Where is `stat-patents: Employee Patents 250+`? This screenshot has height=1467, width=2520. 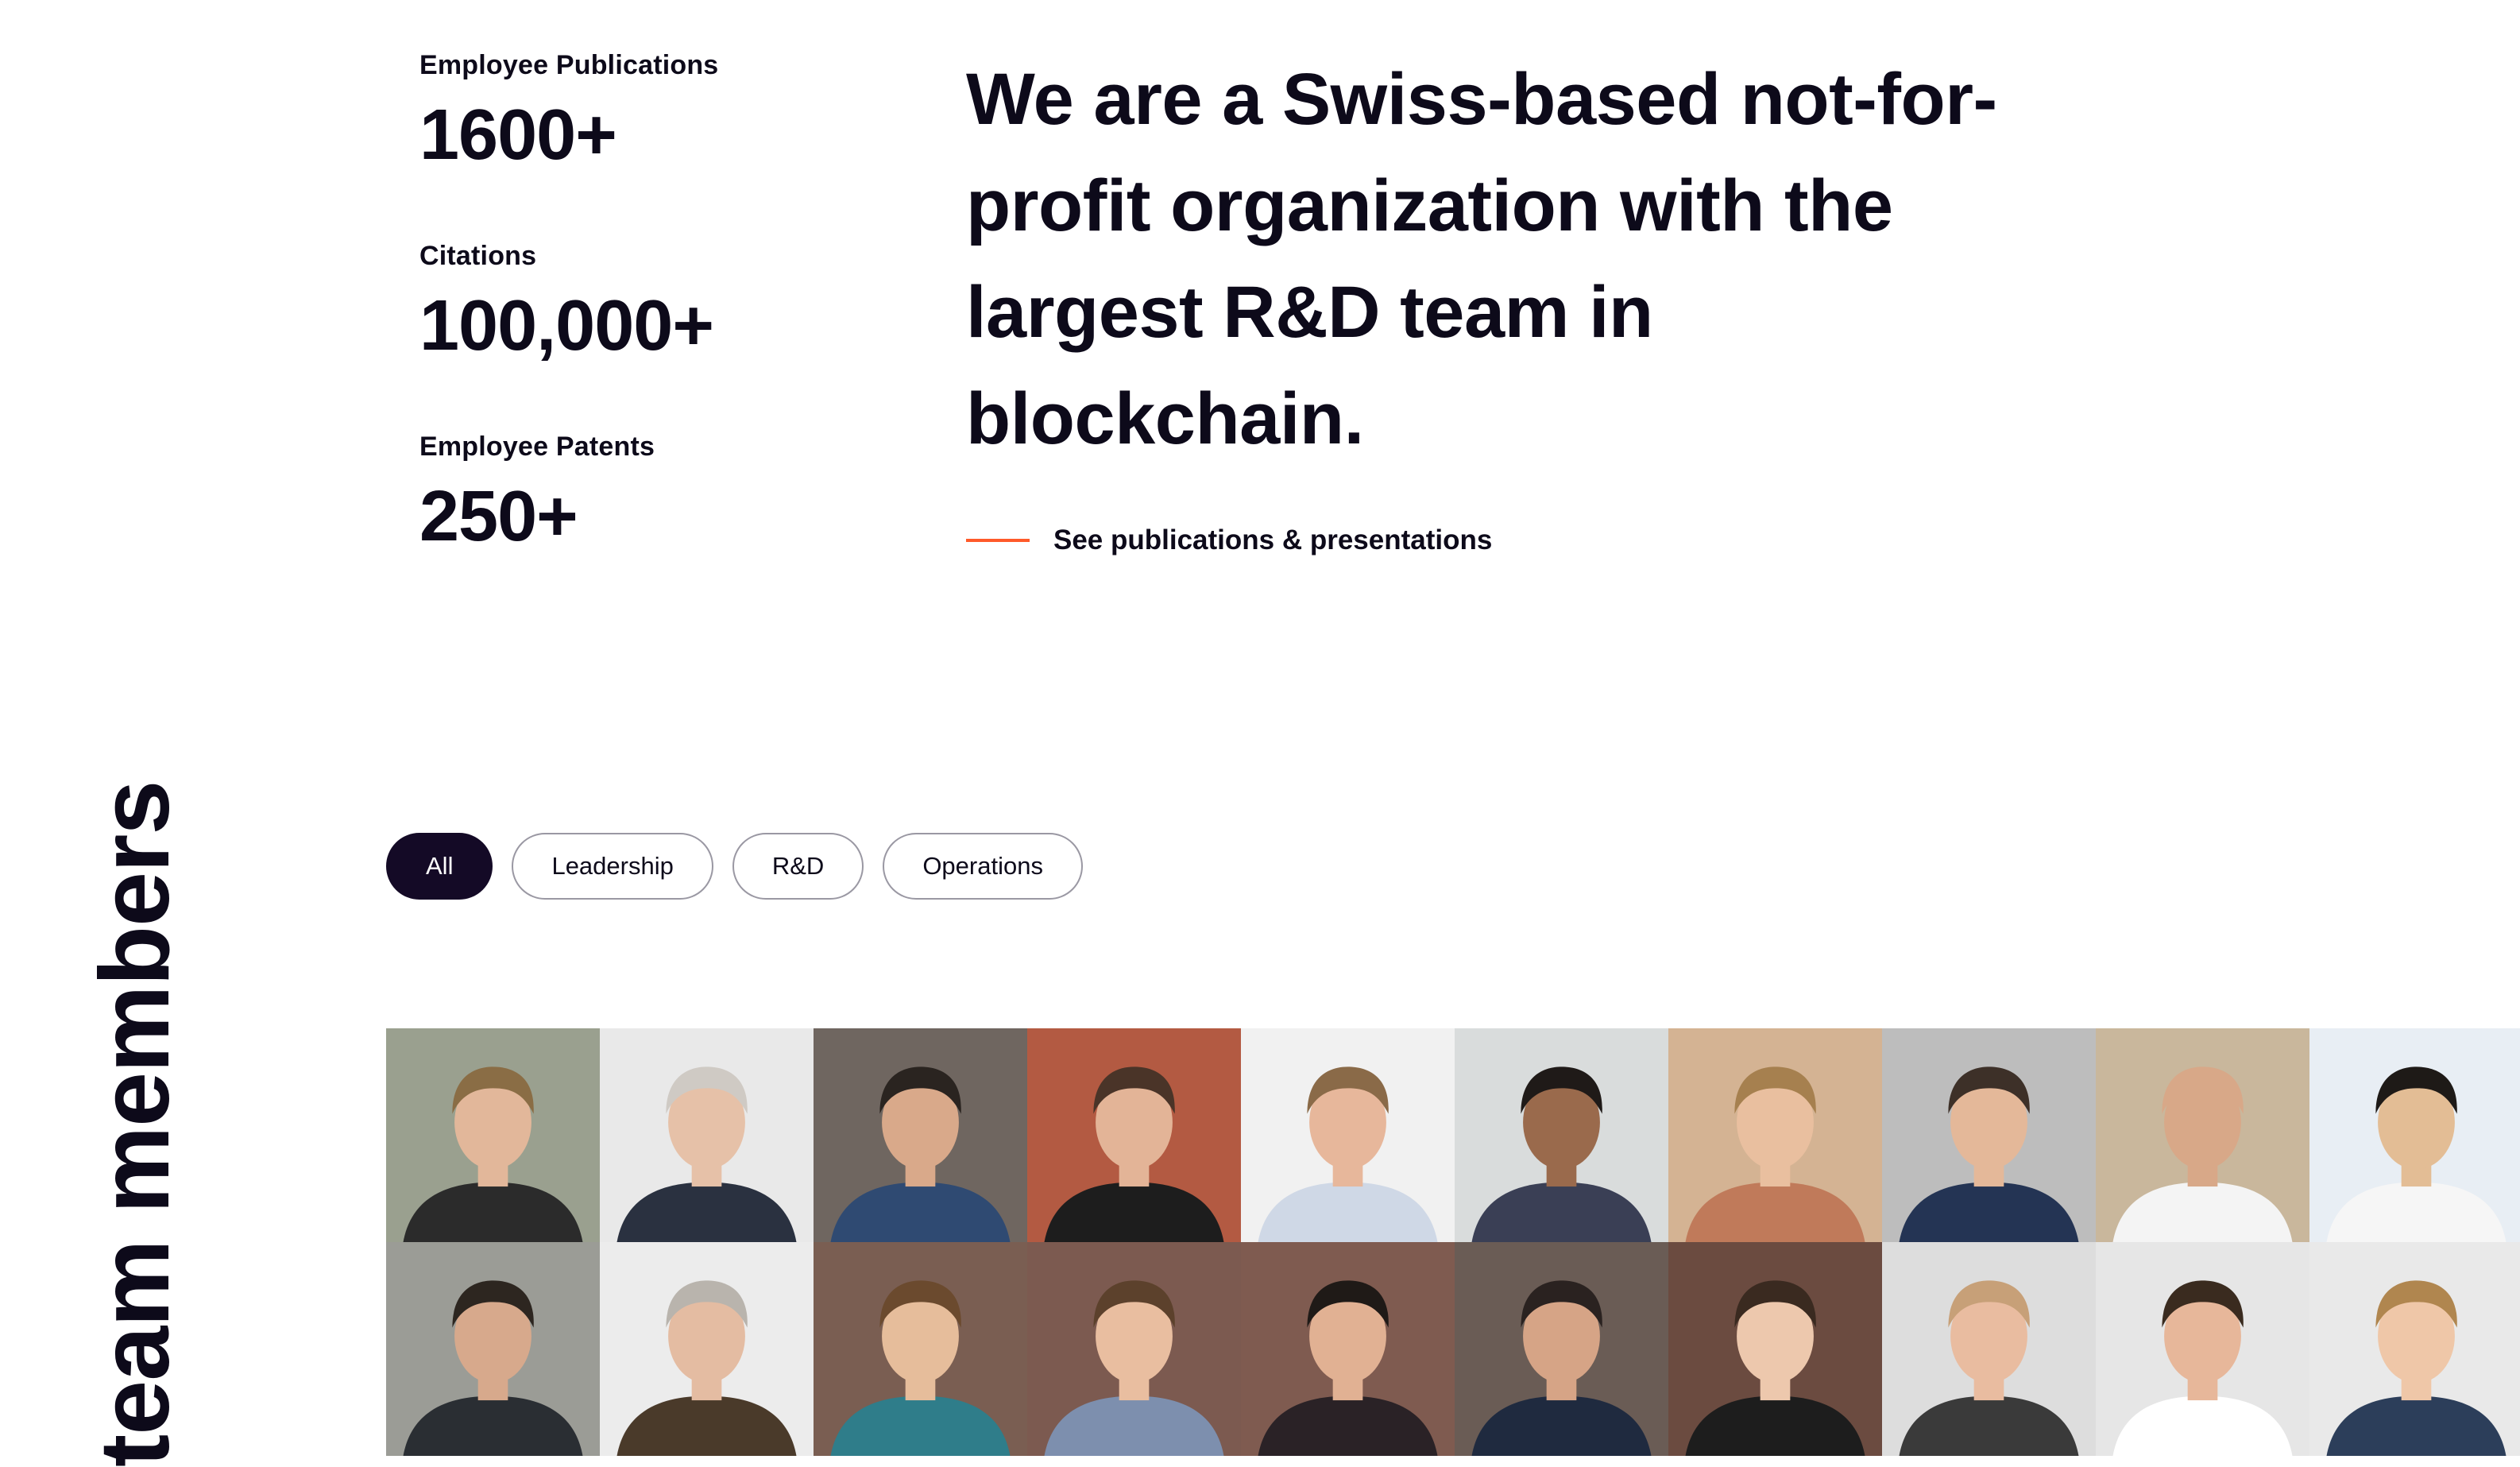
stat-patents: Employee Patents 250+ is located at coordinates (641, 495).